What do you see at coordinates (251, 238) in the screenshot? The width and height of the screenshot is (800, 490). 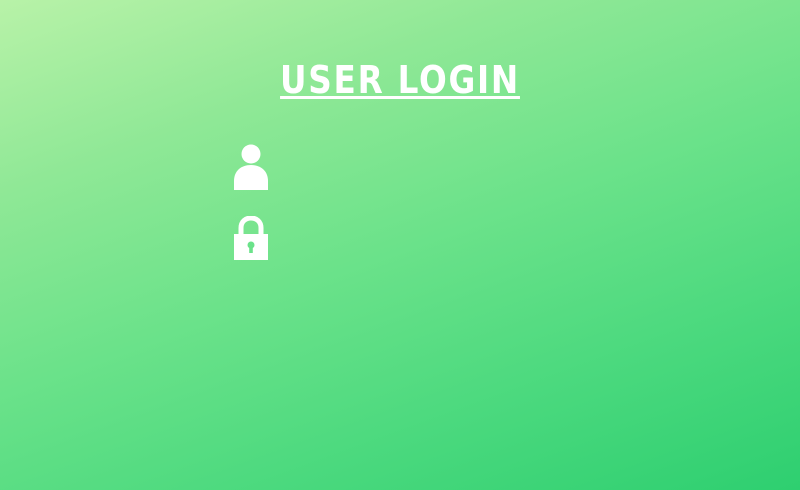 I see `lock-icon` at bounding box center [251, 238].